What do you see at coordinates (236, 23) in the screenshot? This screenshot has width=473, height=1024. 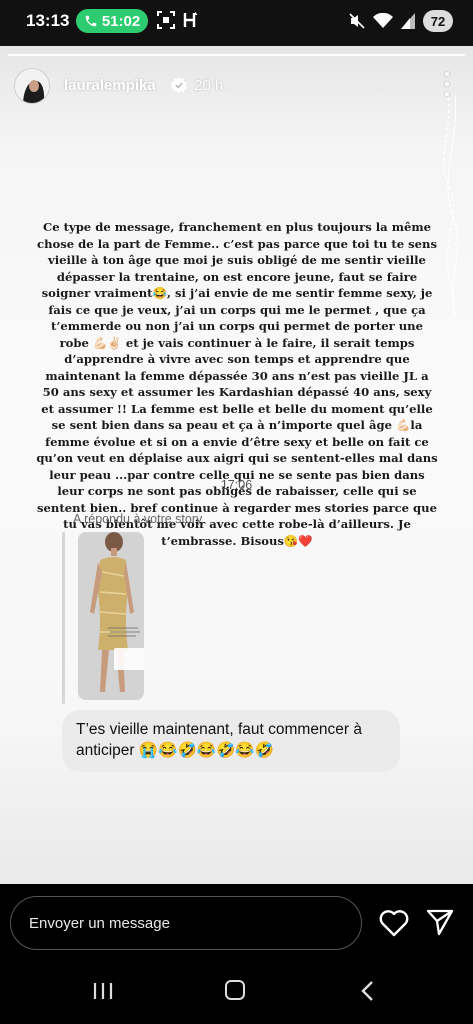 I see `status-bar: 13:13 51:02 72` at bounding box center [236, 23].